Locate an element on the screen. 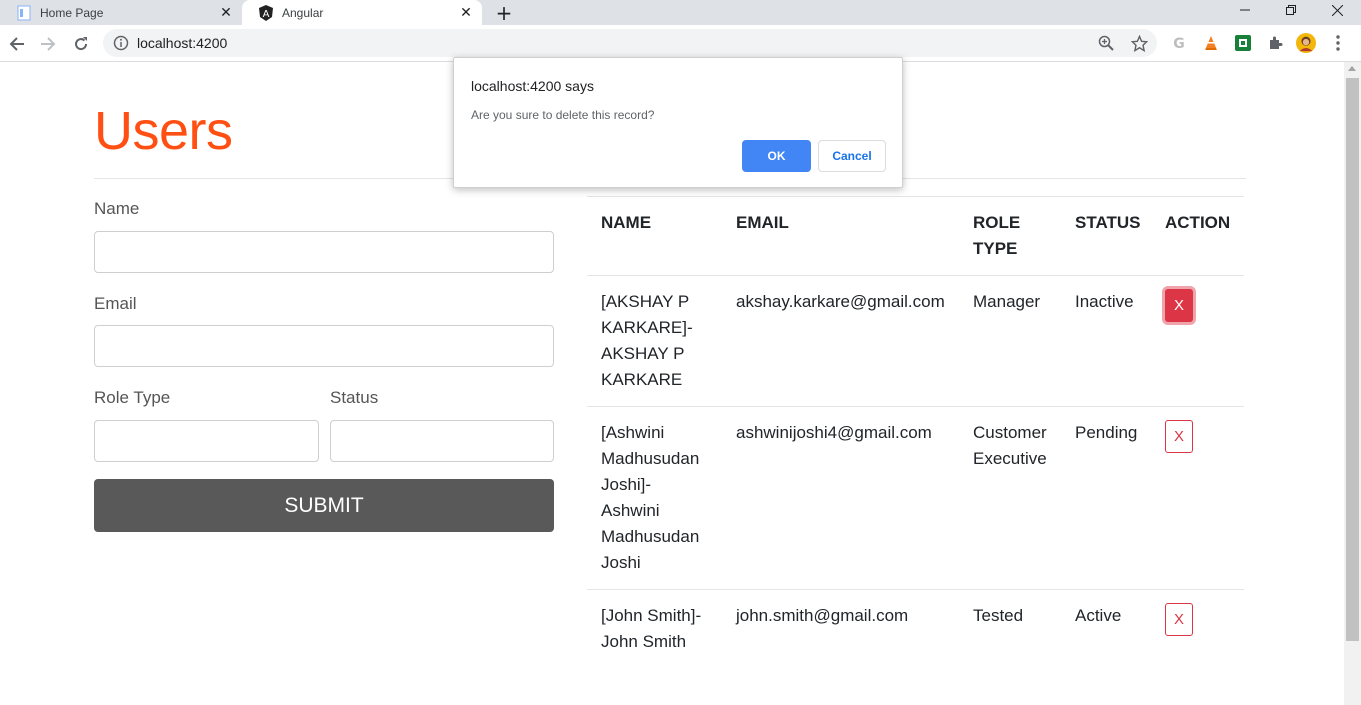 The image size is (1361, 705). cell-line: John Smith is located at coordinates (644, 641).